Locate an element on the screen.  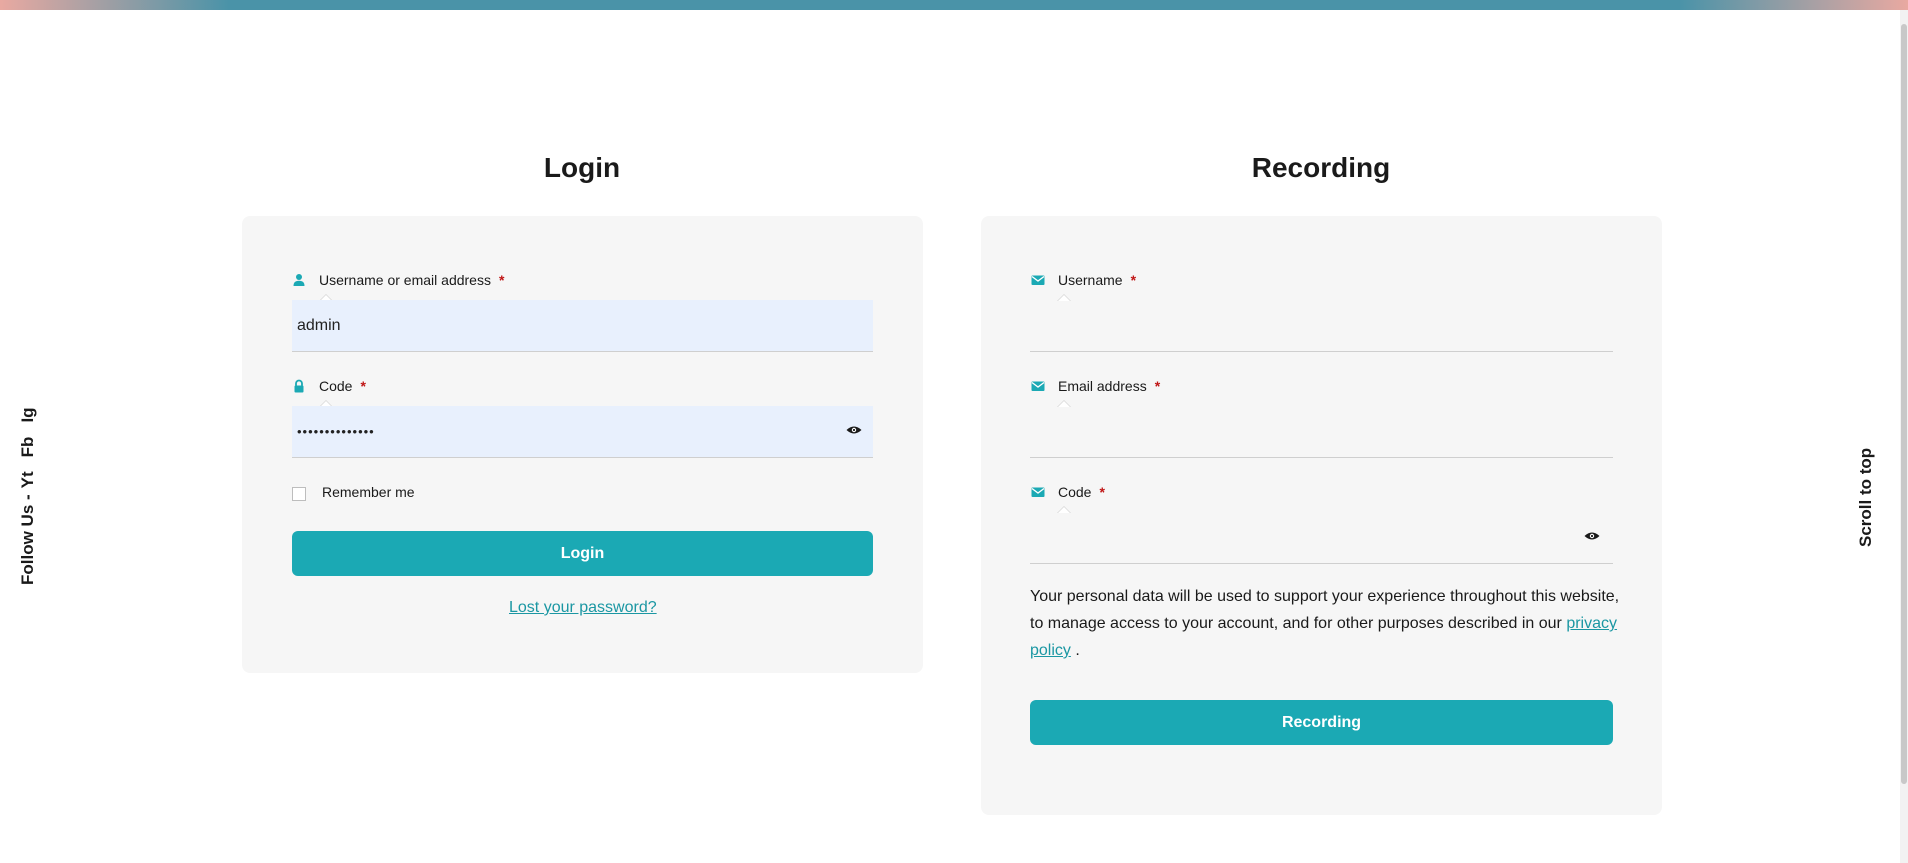
login-password-label-text: Code is located at coordinates (336, 386).